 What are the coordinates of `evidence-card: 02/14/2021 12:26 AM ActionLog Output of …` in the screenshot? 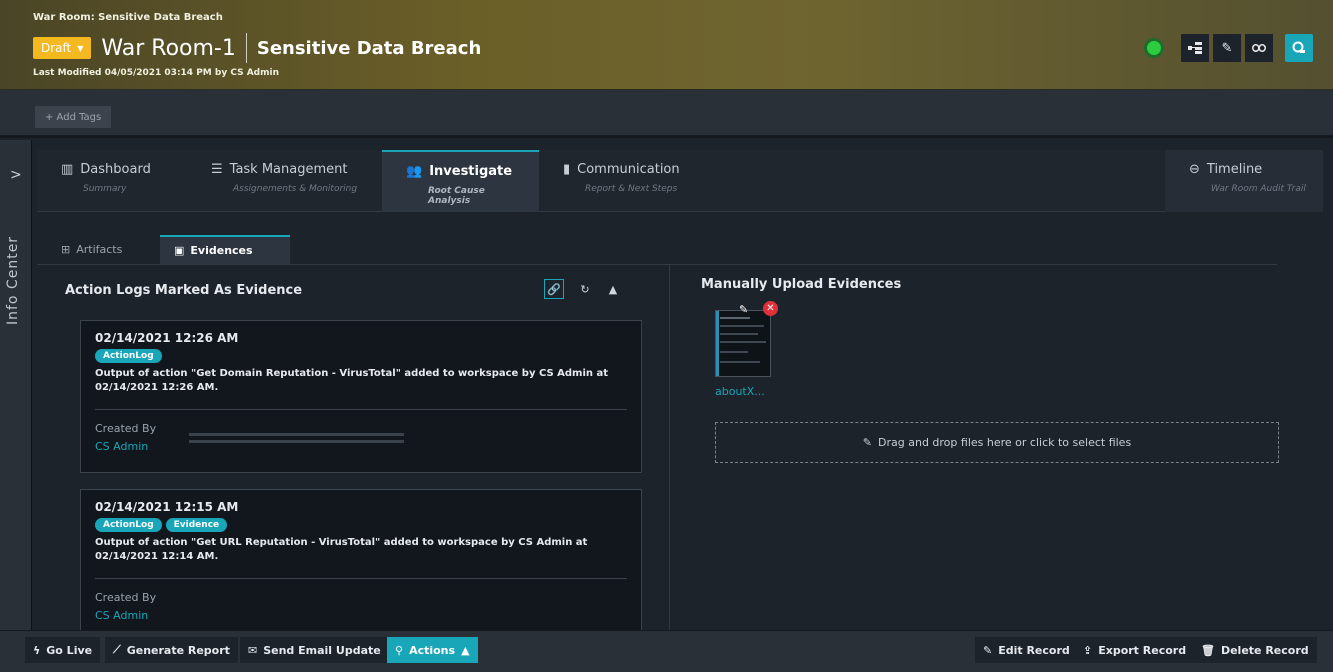 It's located at (361, 396).